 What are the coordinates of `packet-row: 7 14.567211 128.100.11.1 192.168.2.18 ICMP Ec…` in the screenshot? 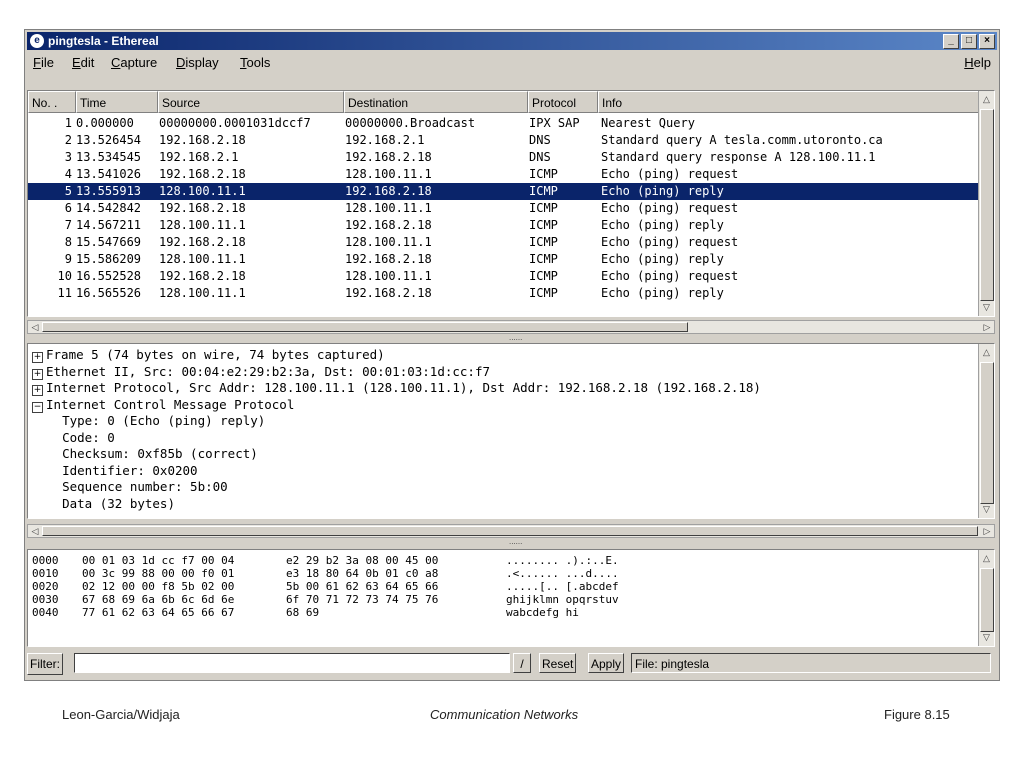 It's located at (503, 225).